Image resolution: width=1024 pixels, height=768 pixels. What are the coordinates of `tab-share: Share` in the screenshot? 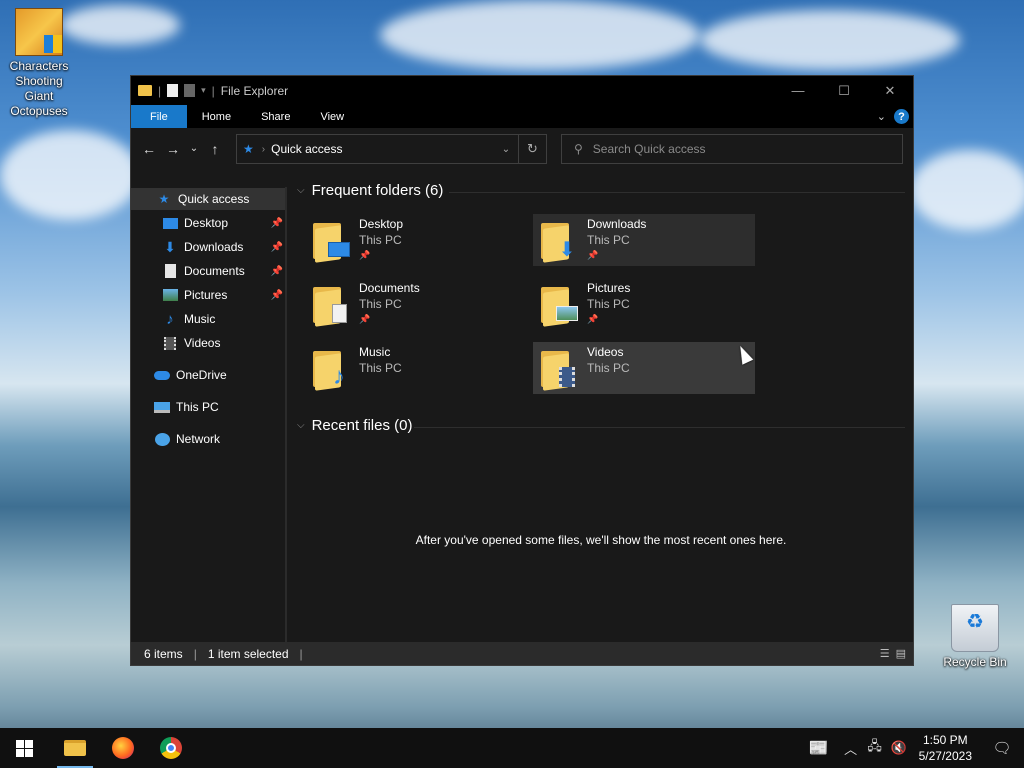 It's located at (275, 116).